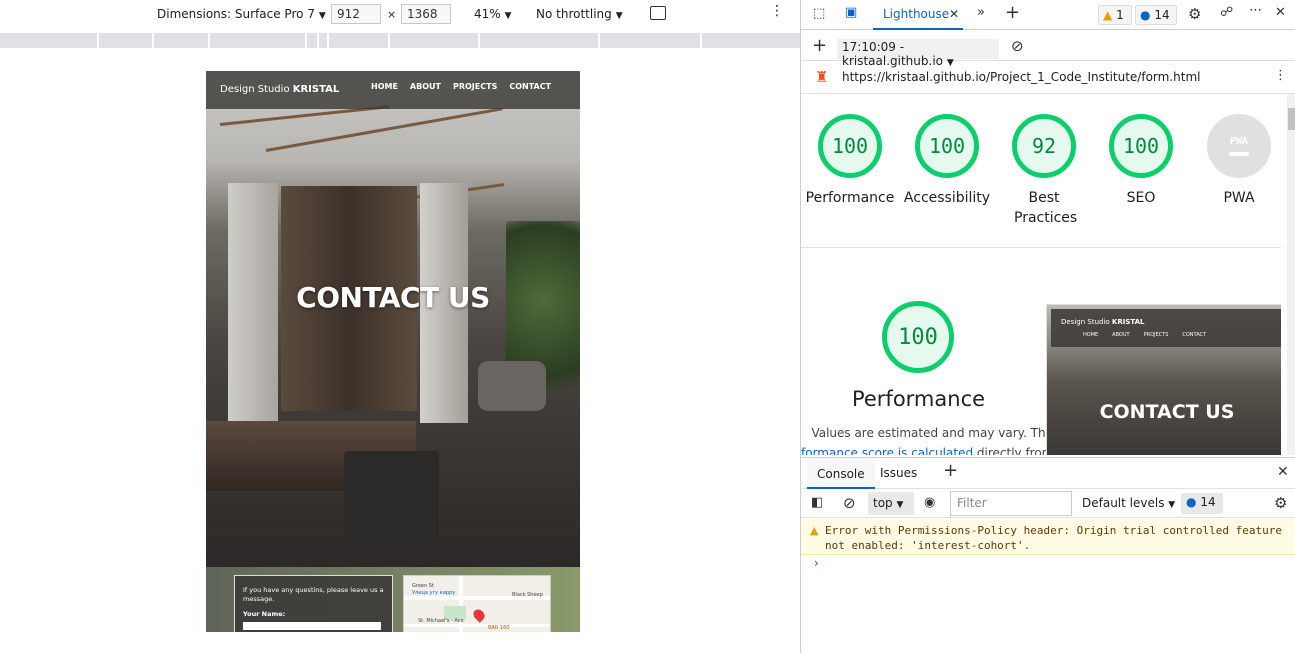 This screenshot has height=653, width=1295. I want to click on height-input: 1368, so click(426, 14).